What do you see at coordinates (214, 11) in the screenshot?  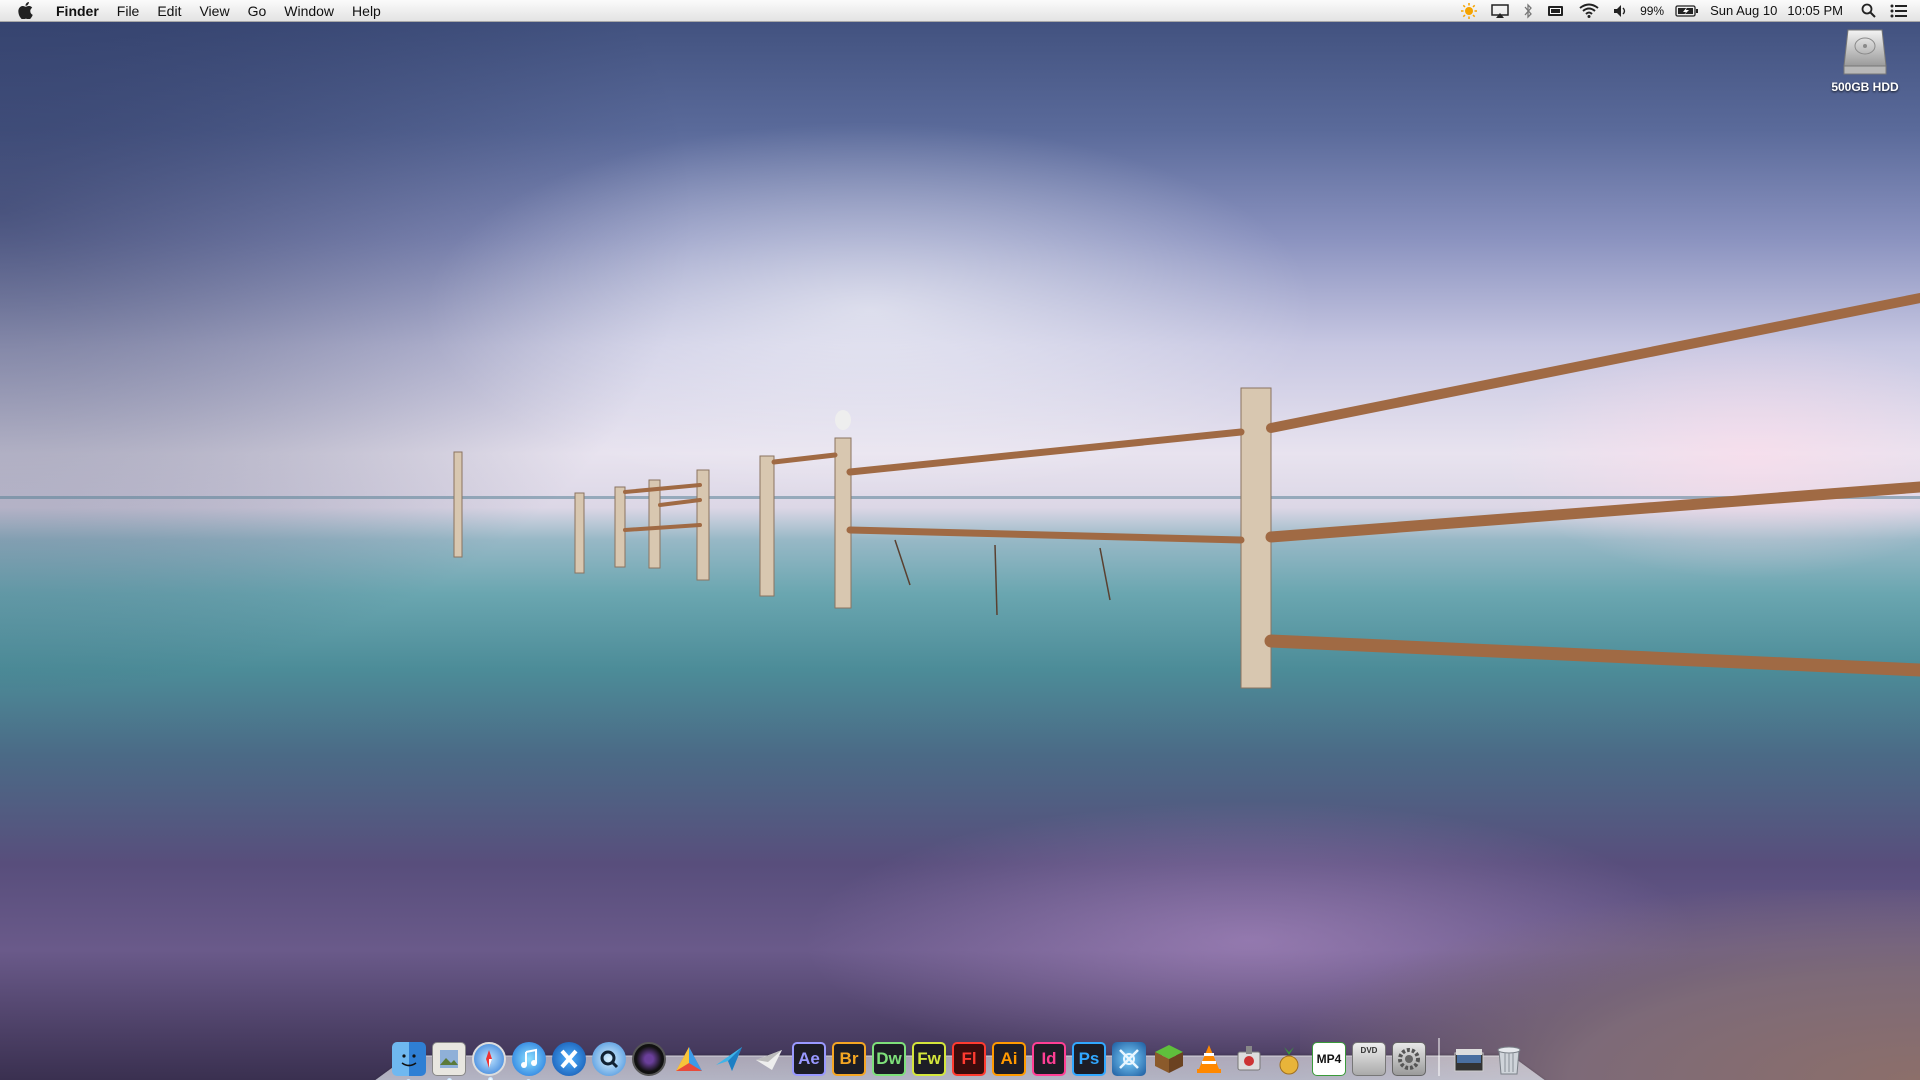 I see `menu-view: View` at bounding box center [214, 11].